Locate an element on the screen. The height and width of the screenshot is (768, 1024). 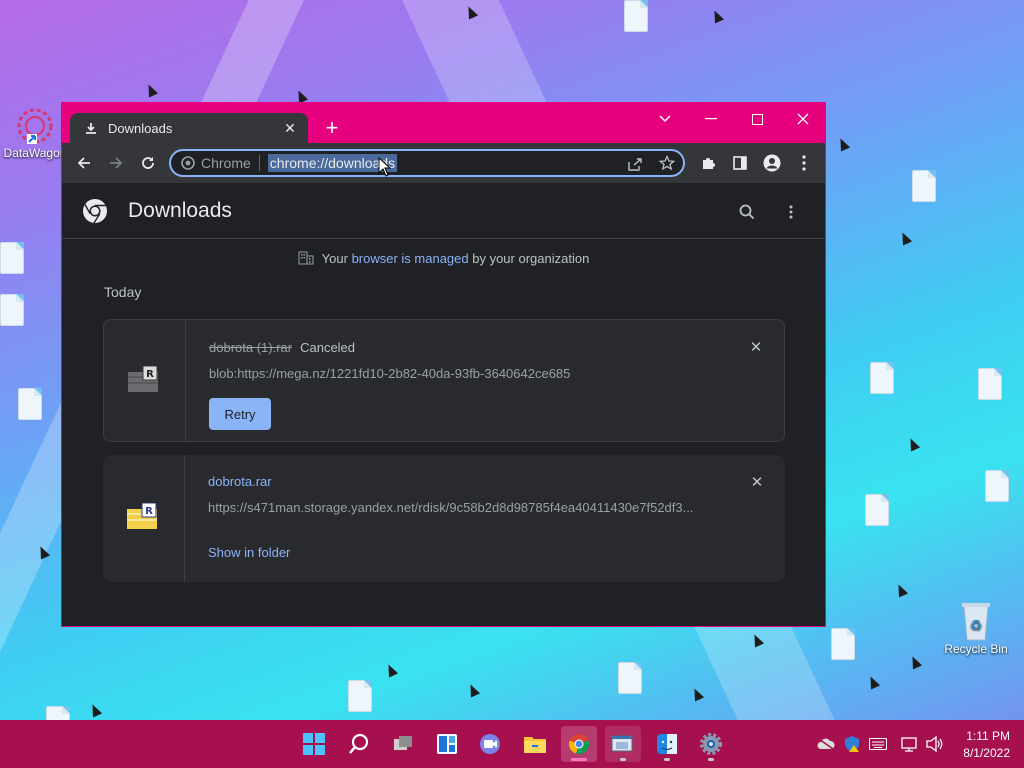
onedrive-cloud-icon is located at coordinates (826, 744).